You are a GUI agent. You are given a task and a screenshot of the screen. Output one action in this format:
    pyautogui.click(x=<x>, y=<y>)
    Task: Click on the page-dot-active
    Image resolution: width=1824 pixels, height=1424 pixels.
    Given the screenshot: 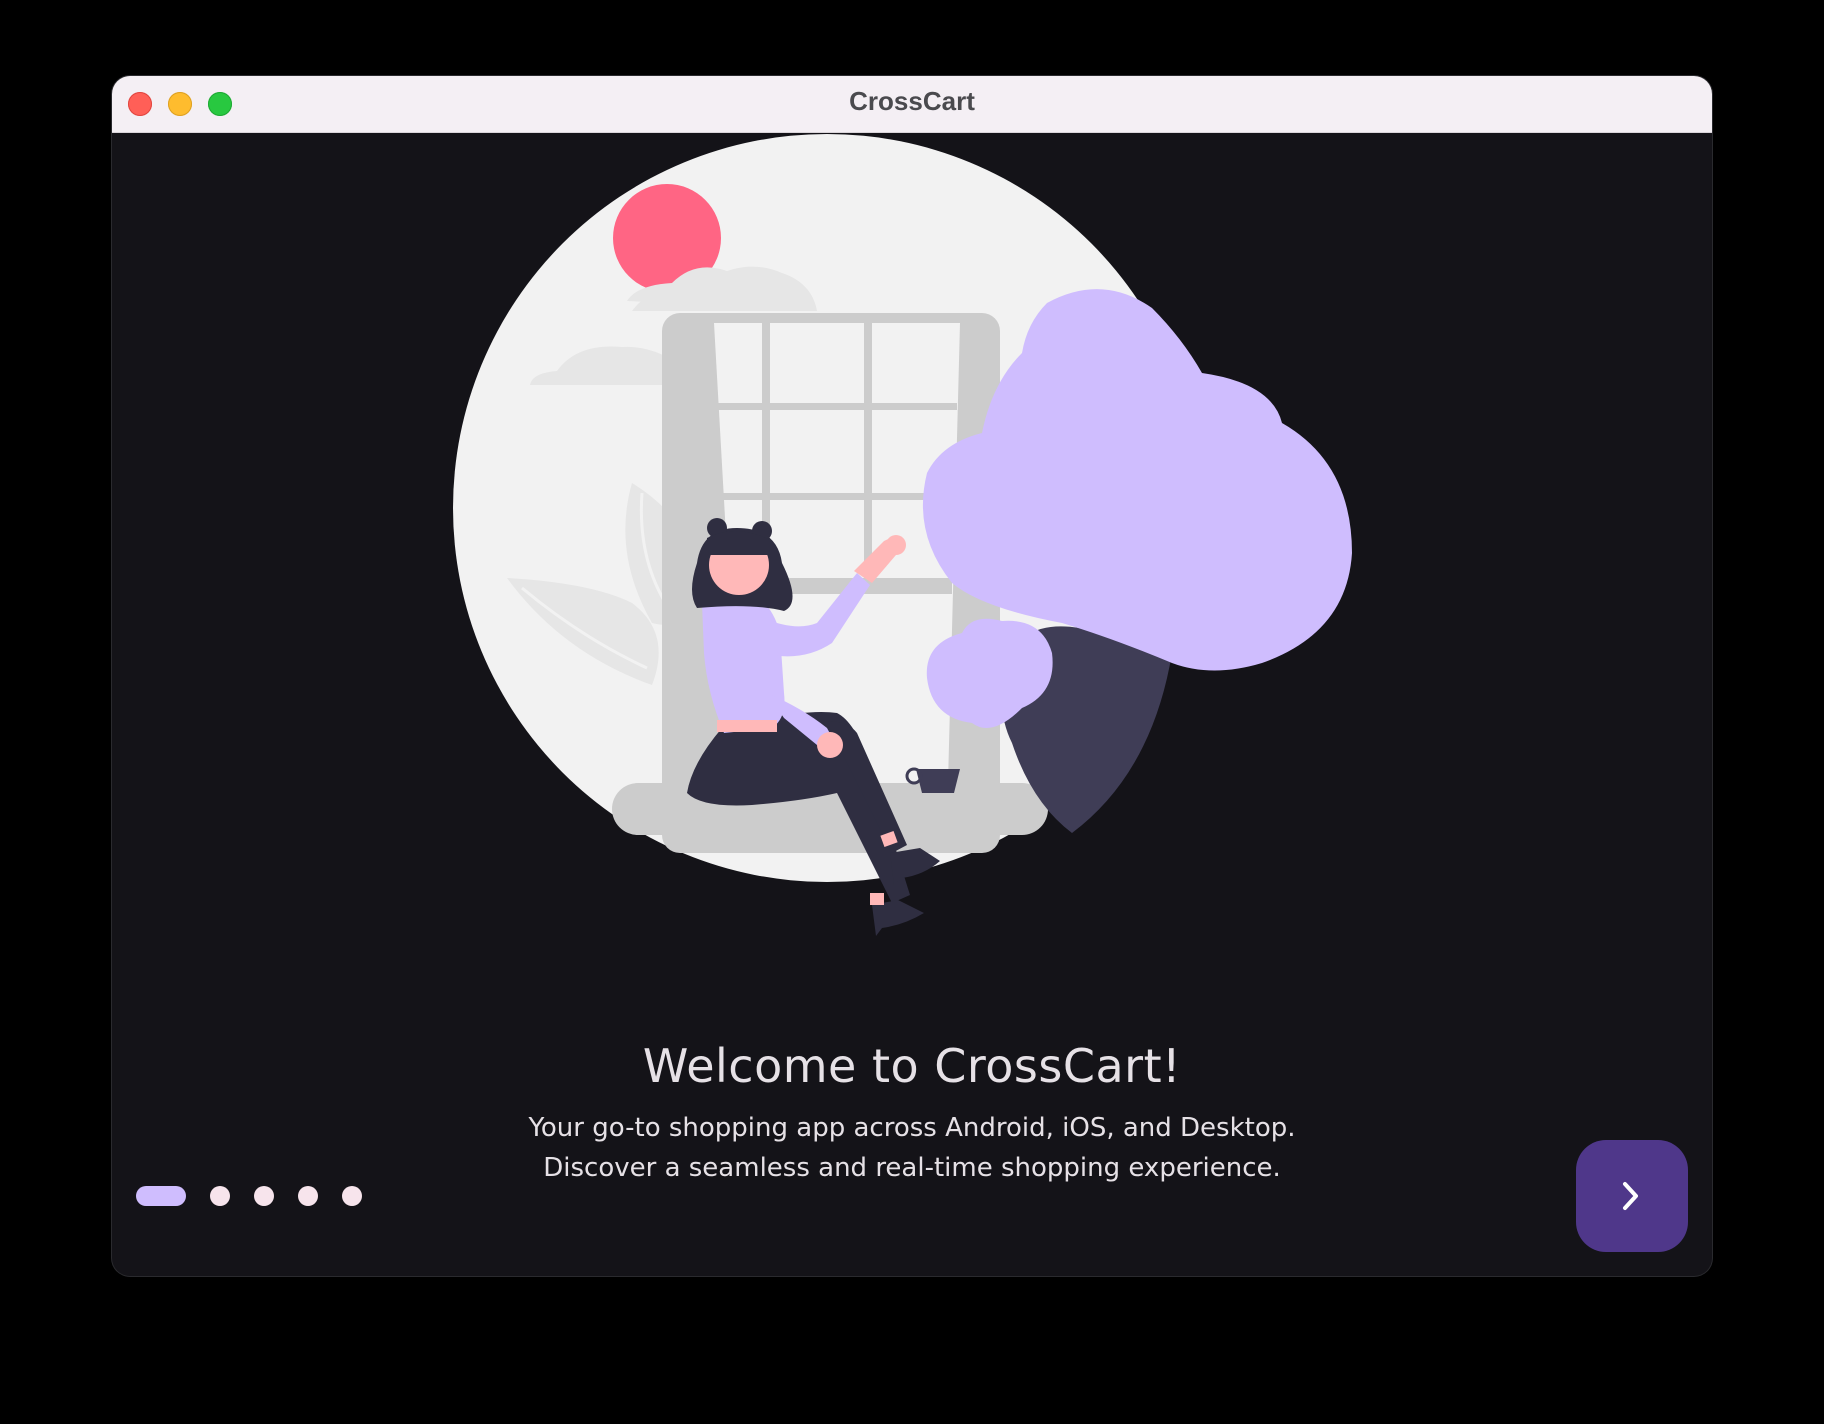 What is the action you would take?
    pyautogui.click(x=161, y=1196)
    